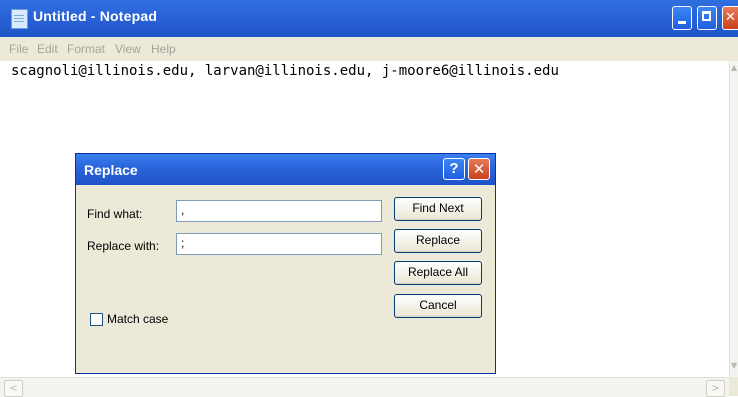  What do you see at coordinates (369, 49) in the screenshot?
I see `menu-bar: File Edit Format View Help` at bounding box center [369, 49].